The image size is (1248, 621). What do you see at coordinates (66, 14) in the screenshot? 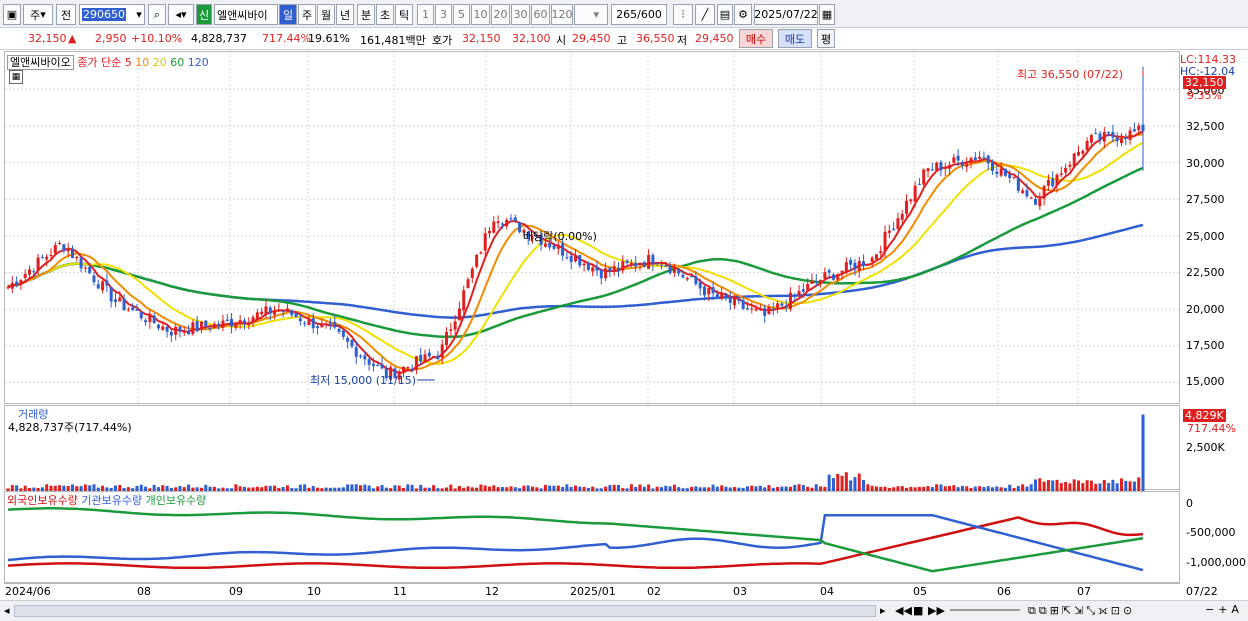
I see `prev-button: 전` at bounding box center [66, 14].